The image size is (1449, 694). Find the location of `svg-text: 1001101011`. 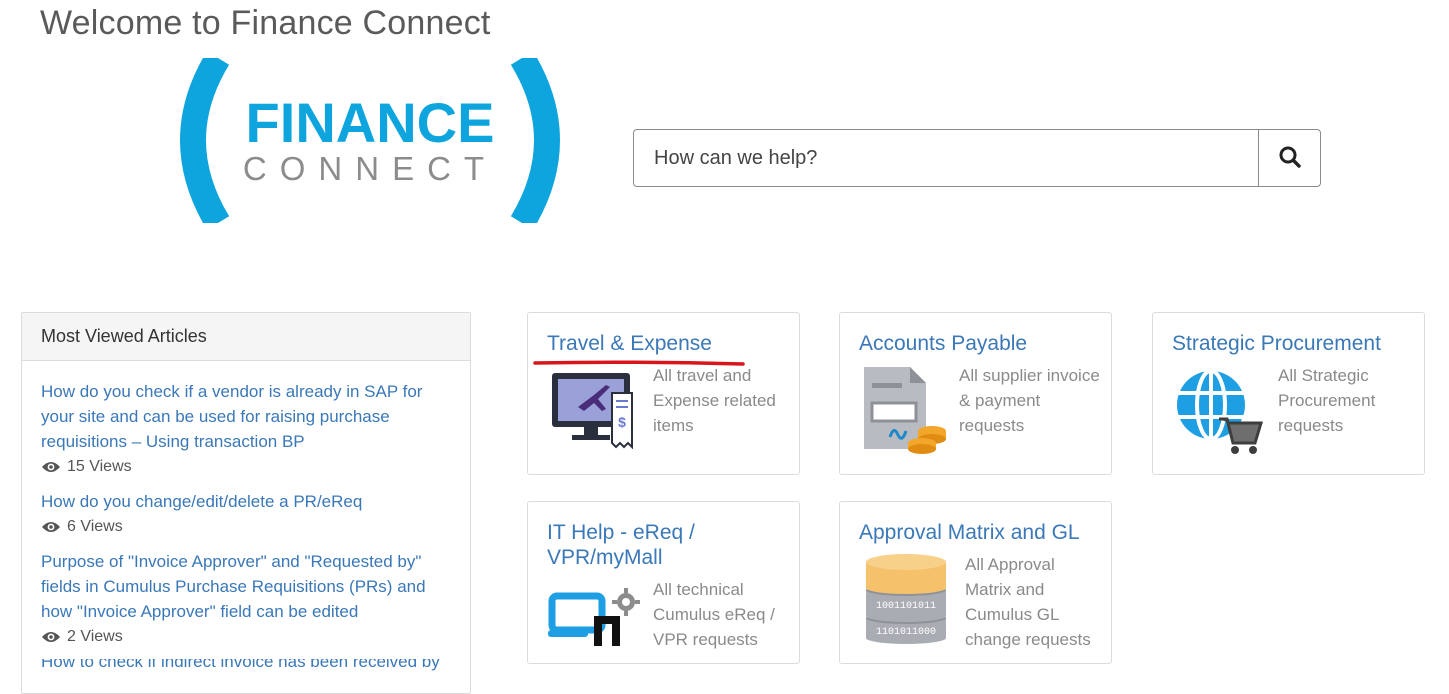

svg-text: 1001101011 is located at coordinates (906, 606).